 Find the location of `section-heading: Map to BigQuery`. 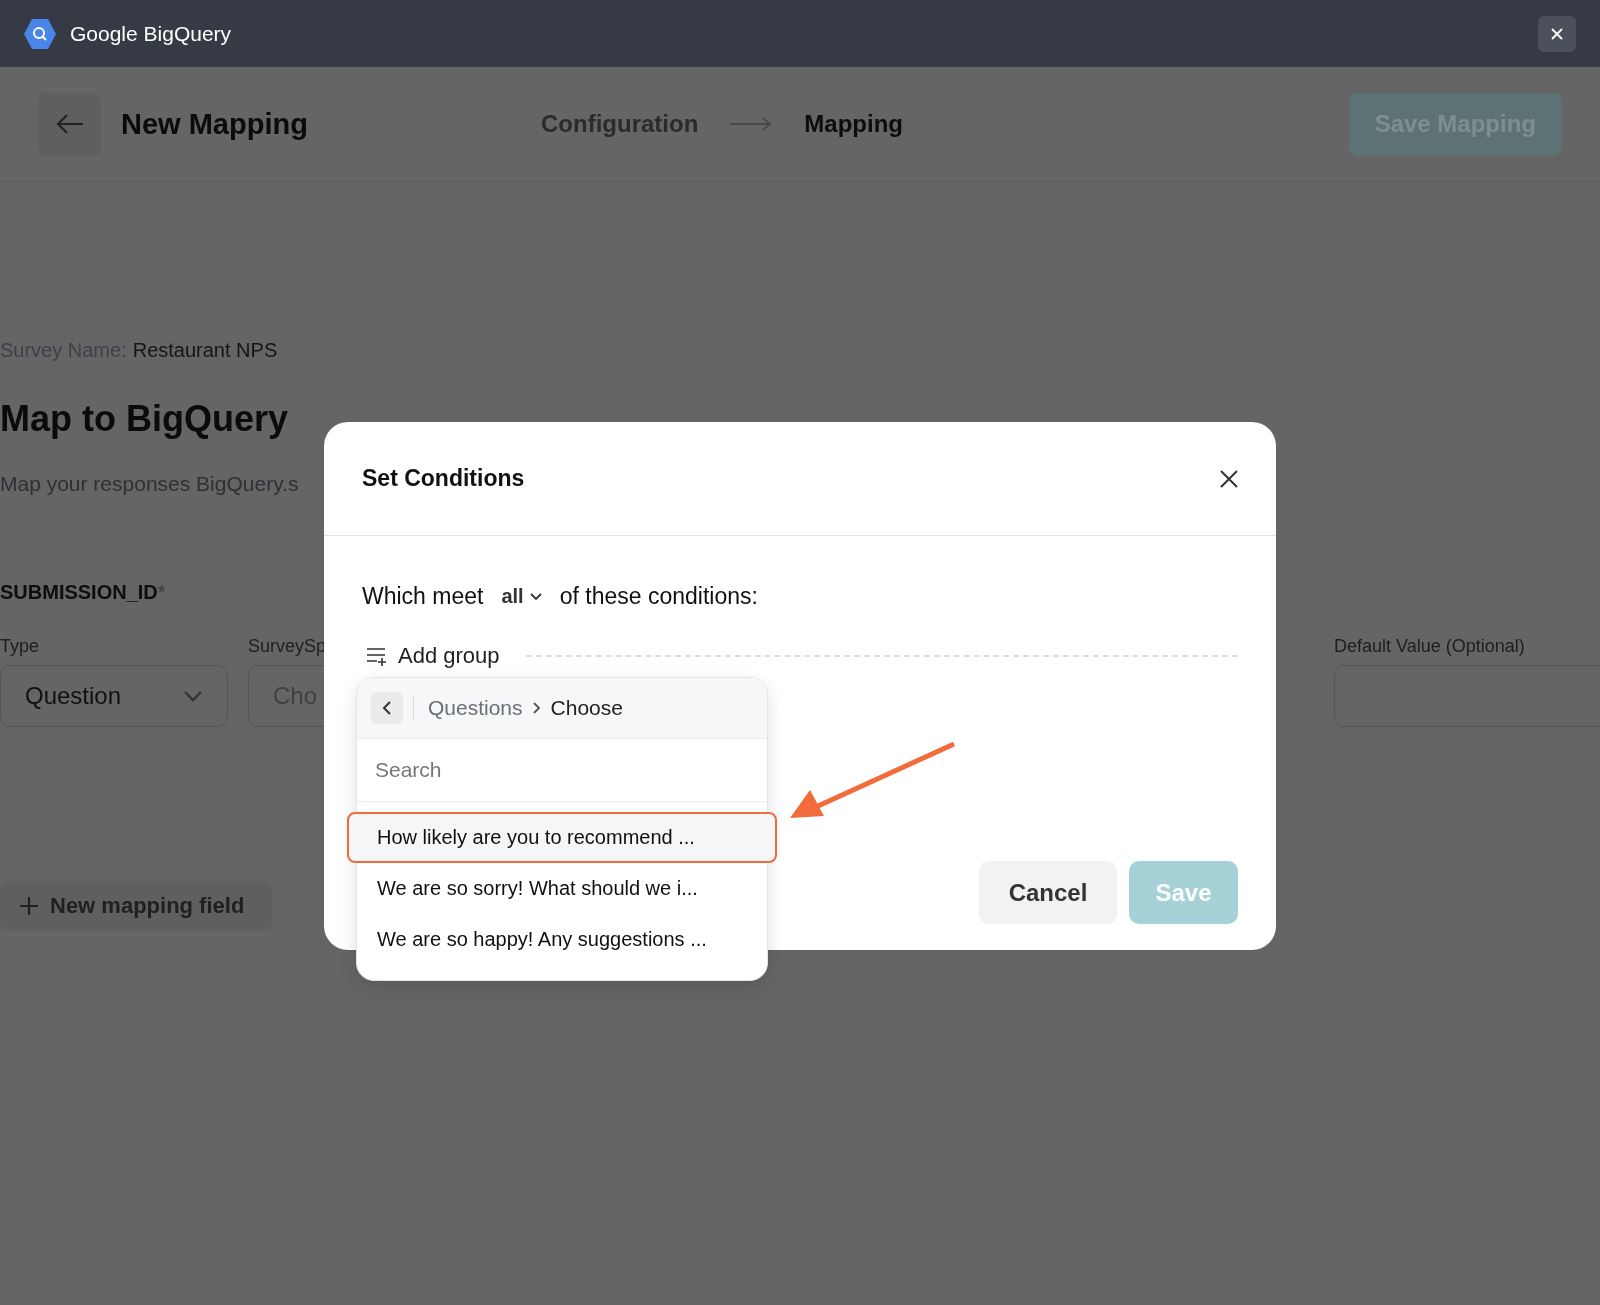

section-heading: Map to BigQuery is located at coordinates (144, 419).